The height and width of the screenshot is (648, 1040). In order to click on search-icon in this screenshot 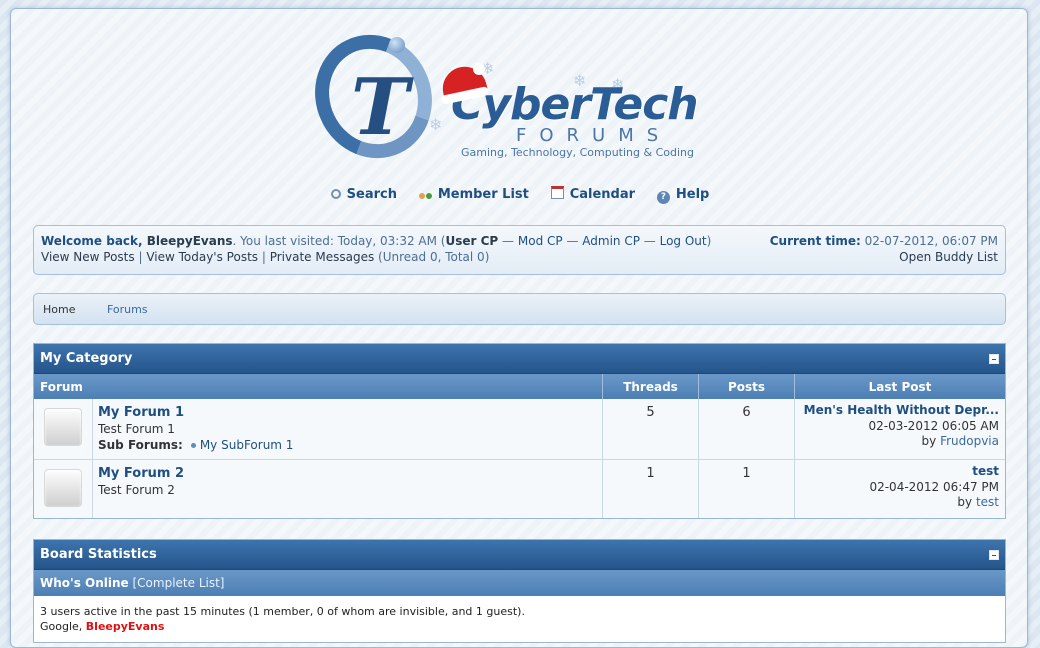, I will do `click(335, 194)`.